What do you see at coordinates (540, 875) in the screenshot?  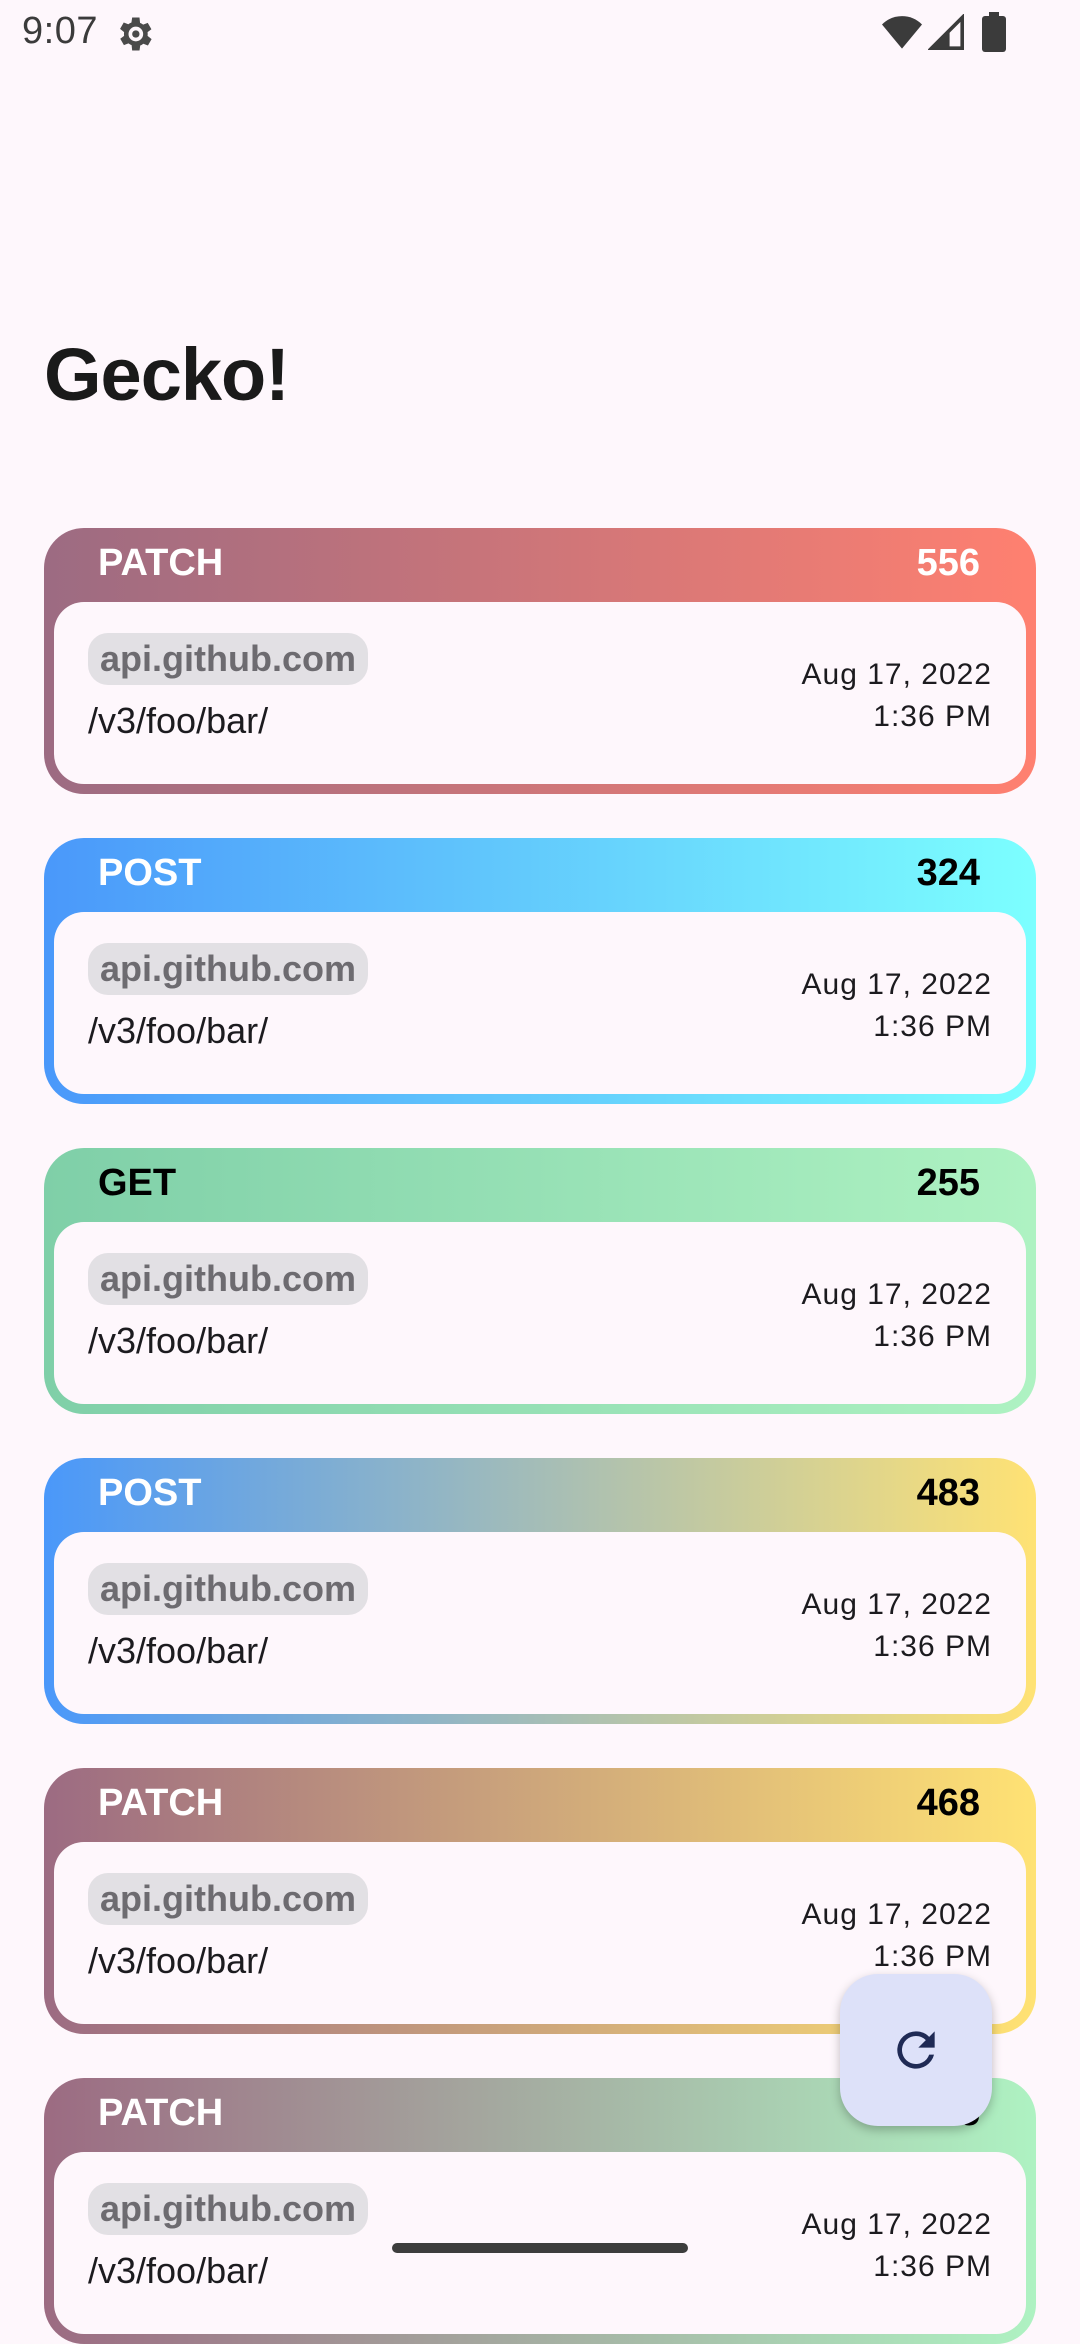 I see `card-header: POST 324` at bounding box center [540, 875].